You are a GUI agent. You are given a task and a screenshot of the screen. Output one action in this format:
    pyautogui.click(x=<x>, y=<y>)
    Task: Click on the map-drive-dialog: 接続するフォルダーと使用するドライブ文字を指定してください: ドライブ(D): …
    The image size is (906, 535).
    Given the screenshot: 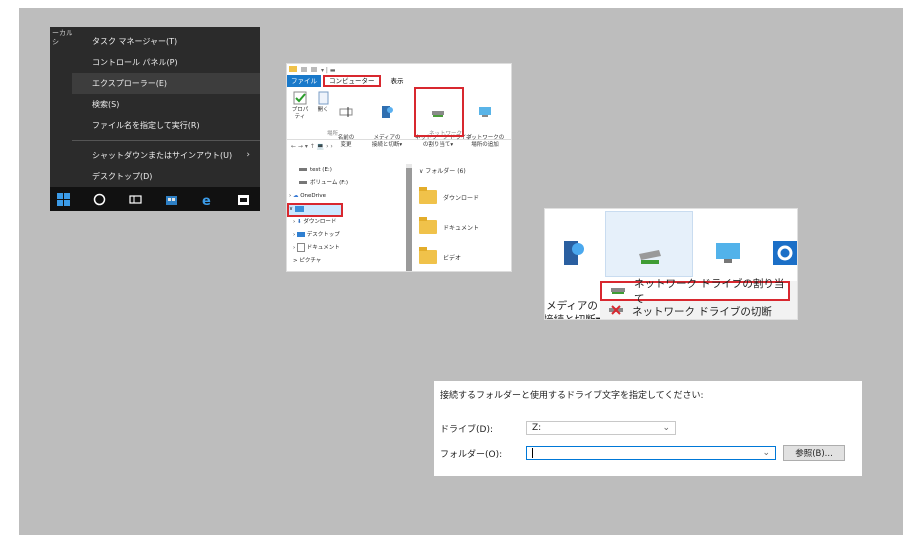 What is the action you would take?
    pyautogui.click(x=648, y=428)
    